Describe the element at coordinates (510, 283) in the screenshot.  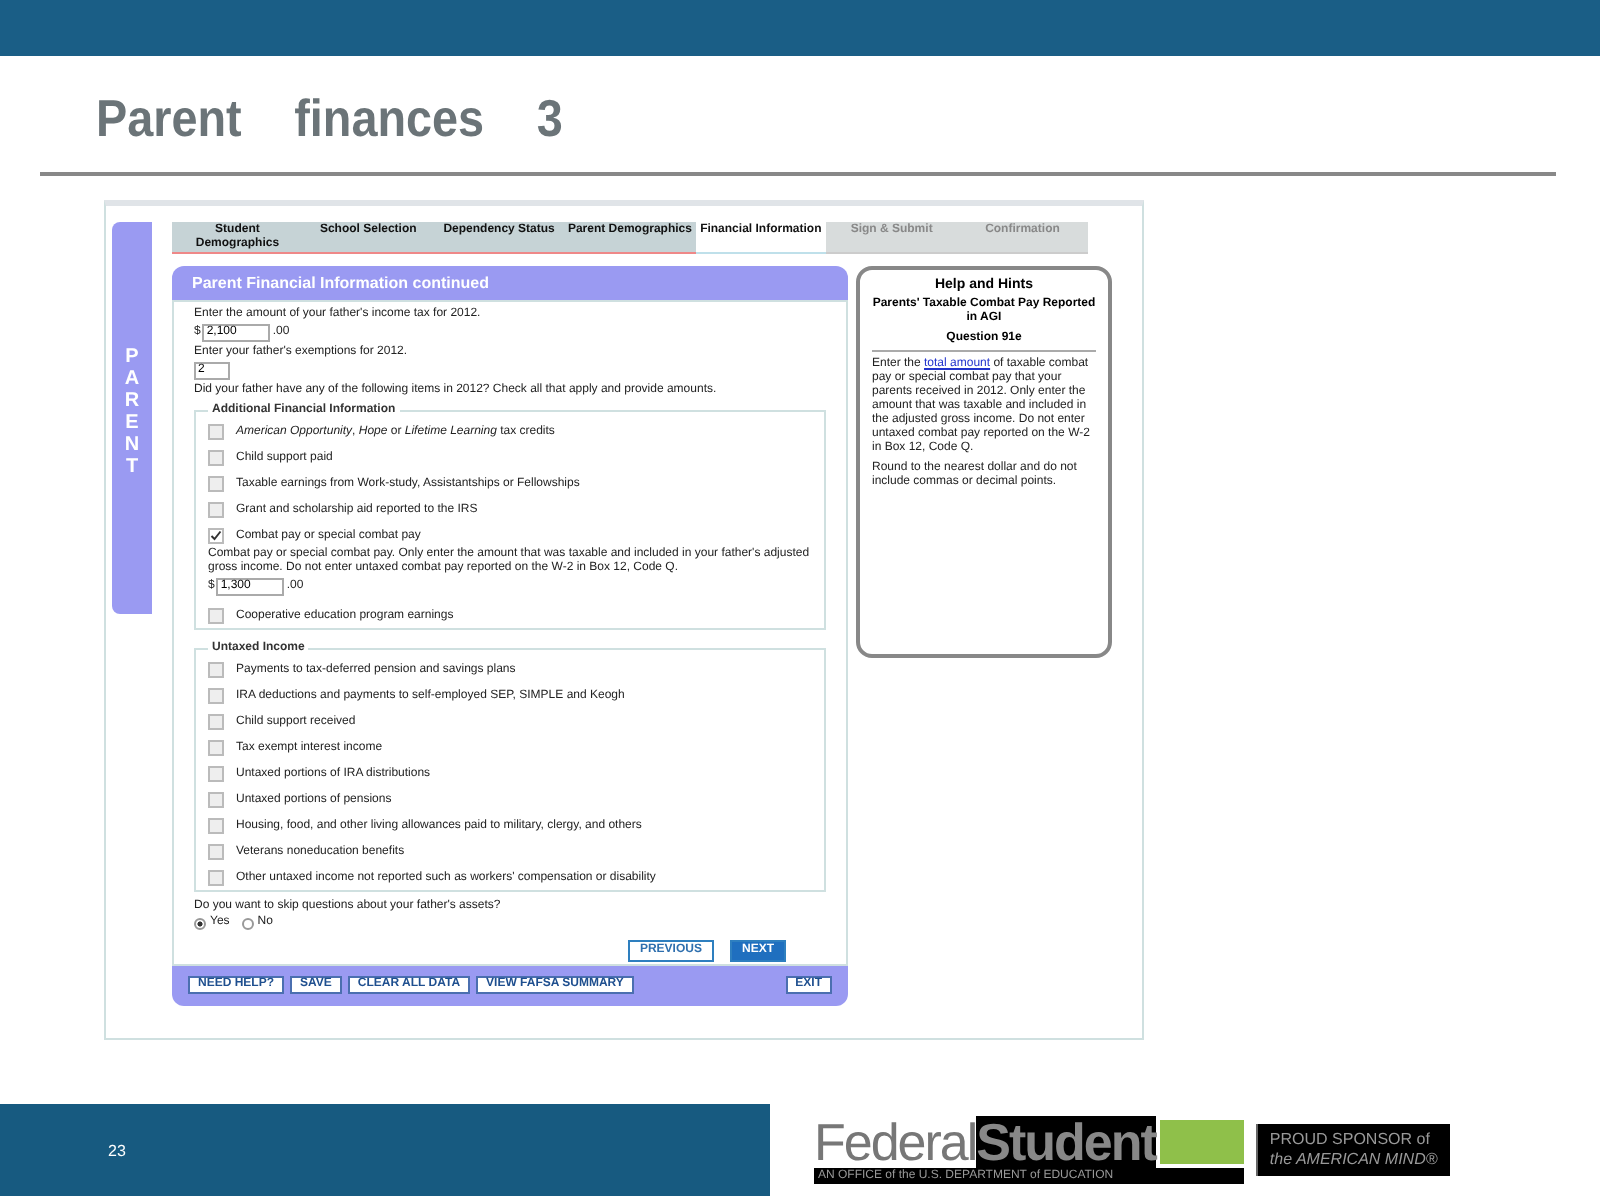
I see `form-heading: Parent Financial Information continued` at that location.